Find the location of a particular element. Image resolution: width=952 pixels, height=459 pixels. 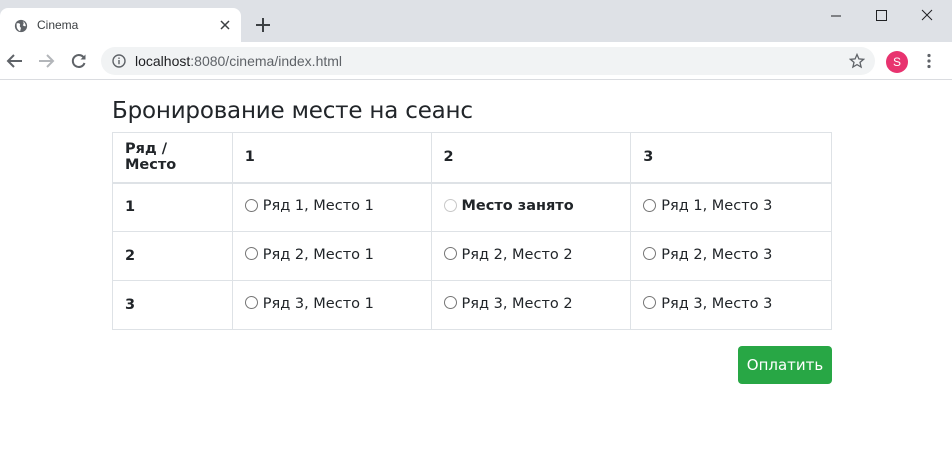

row-number: 1 is located at coordinates (172, 207).